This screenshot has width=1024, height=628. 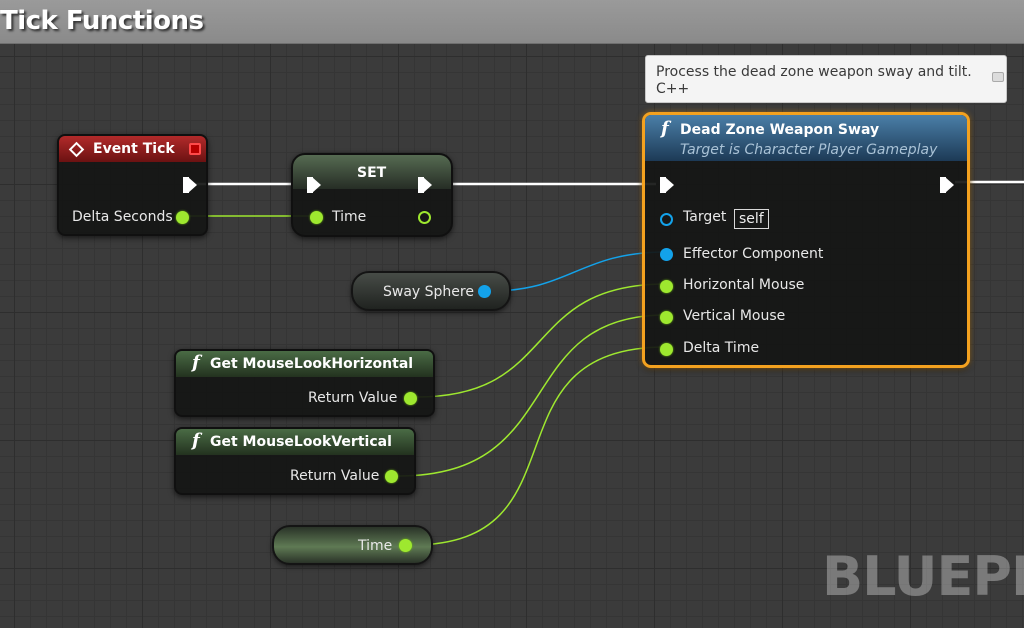 I want to click on pin-label-delta-seconds: Delta Seconds, so click(x=122, y=217).